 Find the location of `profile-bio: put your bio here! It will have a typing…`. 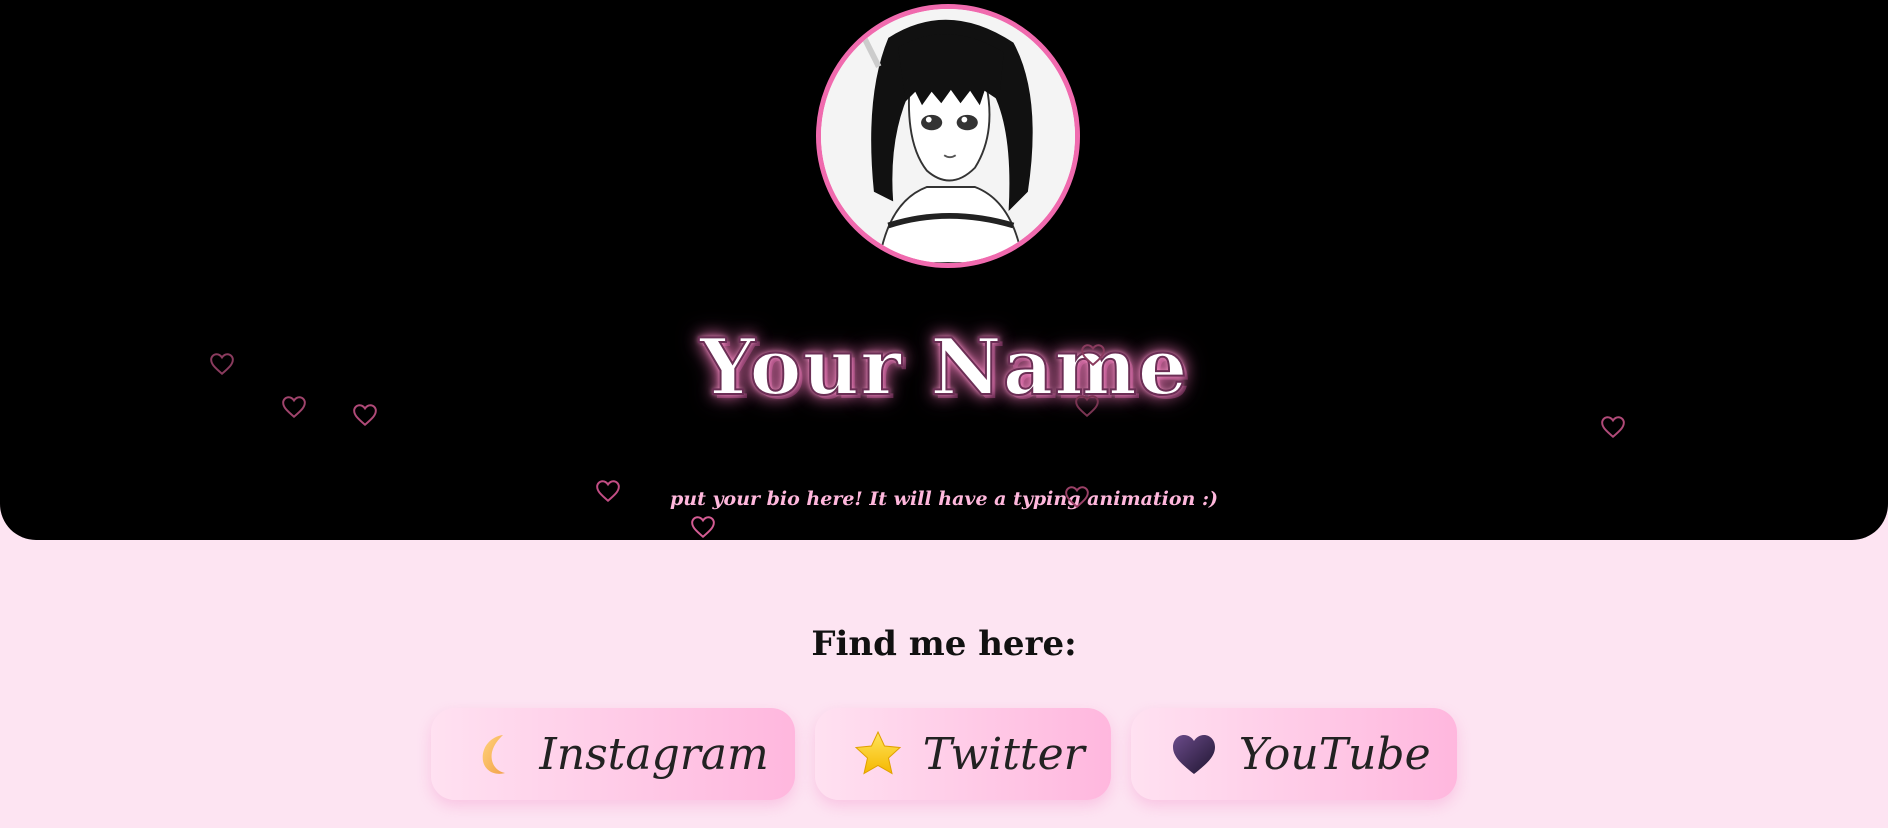

profile-bio: put your bio here! It will have a typing… is located at coordinates (944, 499).